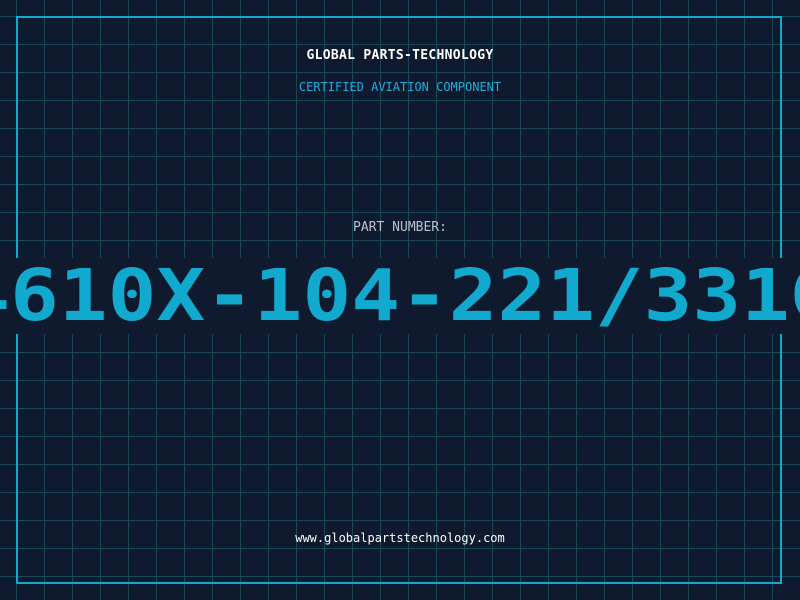 This screenshot has width=800, height=600. What do you see at coordinates (400, 538) in the screenshot?
I see `website-url: www.globalpartstechnology.com` at bounding box center [400, 538].